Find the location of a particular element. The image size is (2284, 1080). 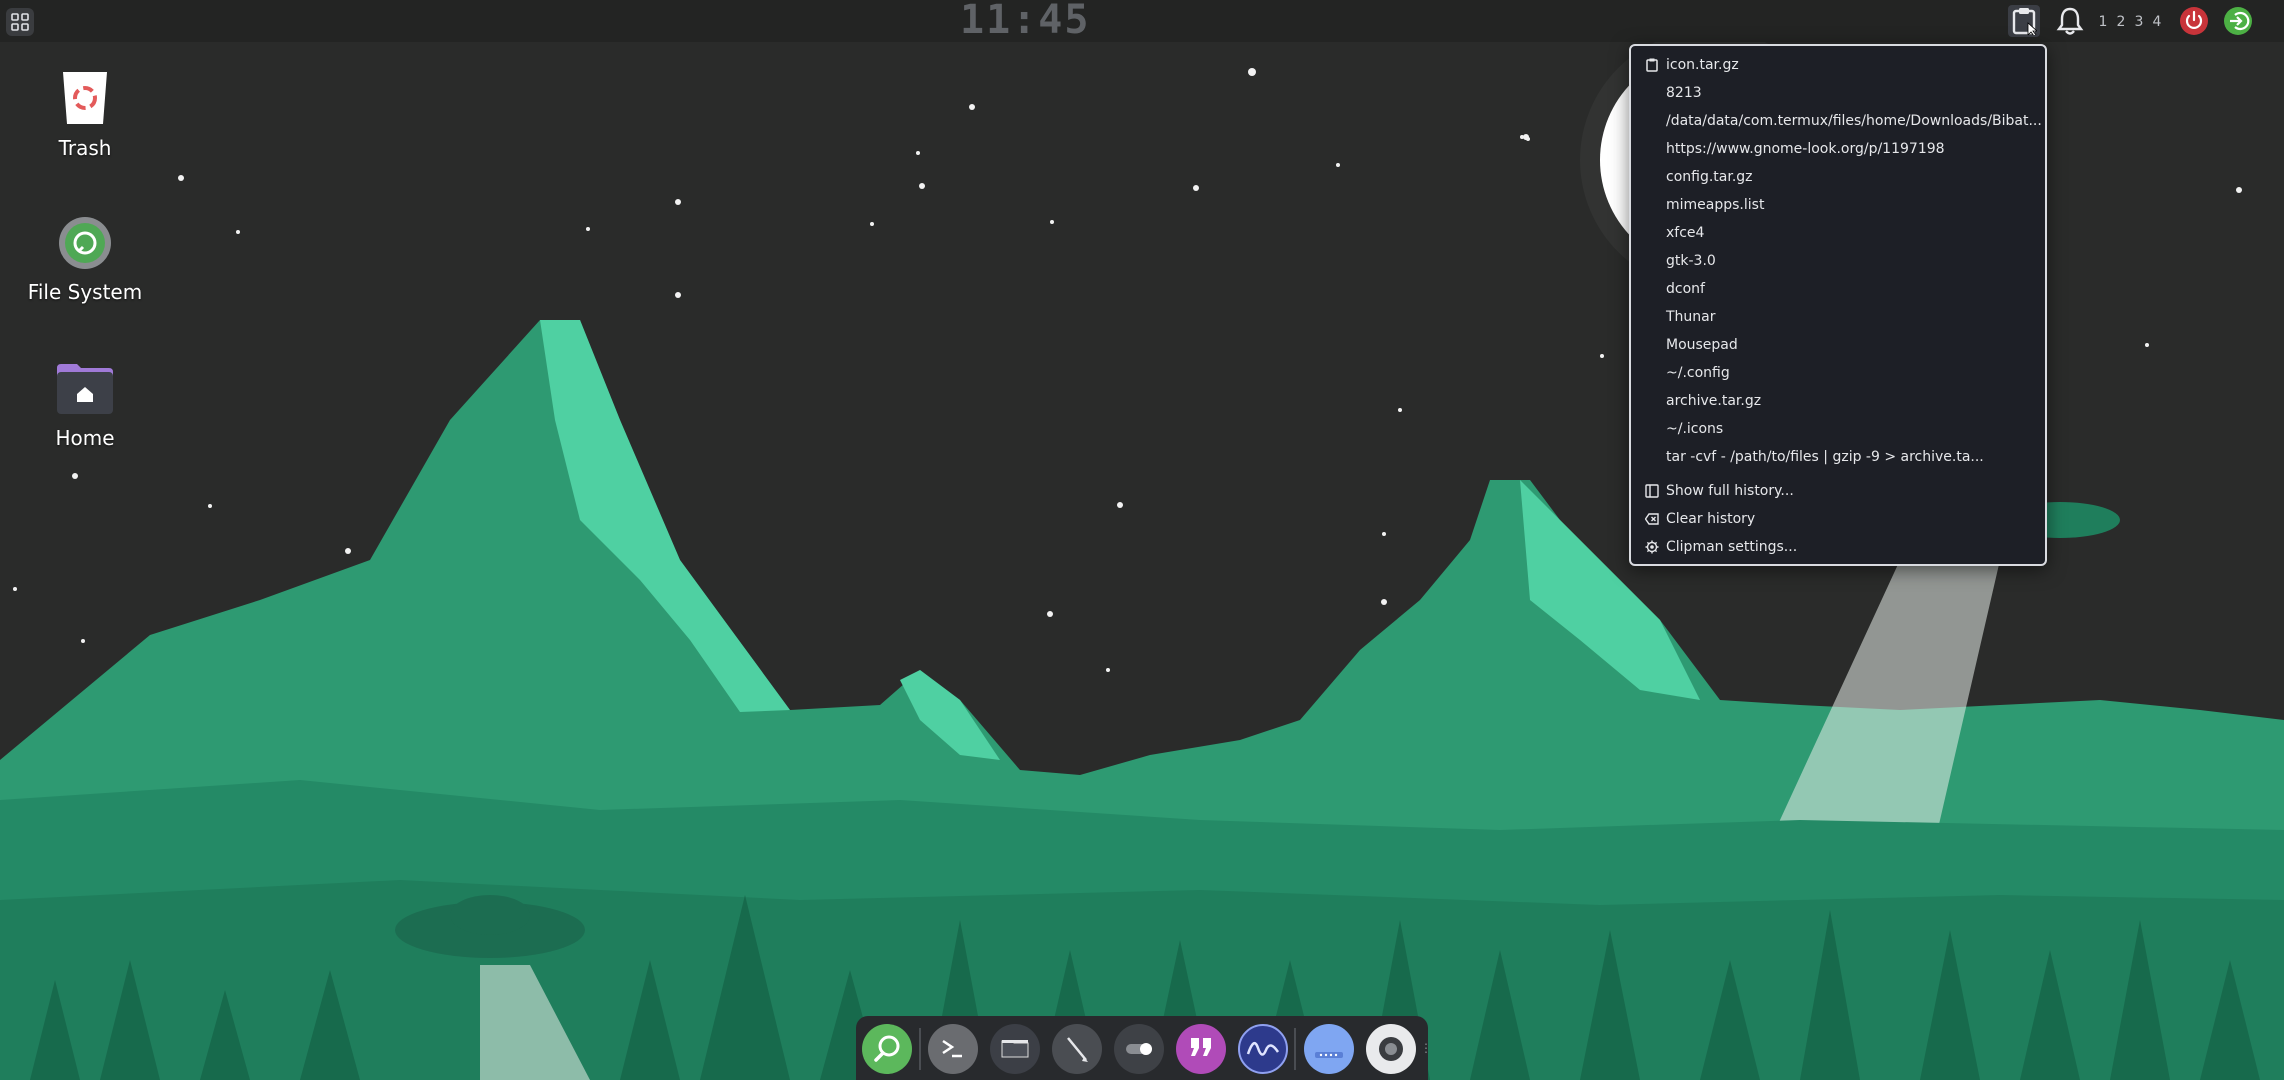

workspace-1: 1 is located at coordinates (2103, 22).